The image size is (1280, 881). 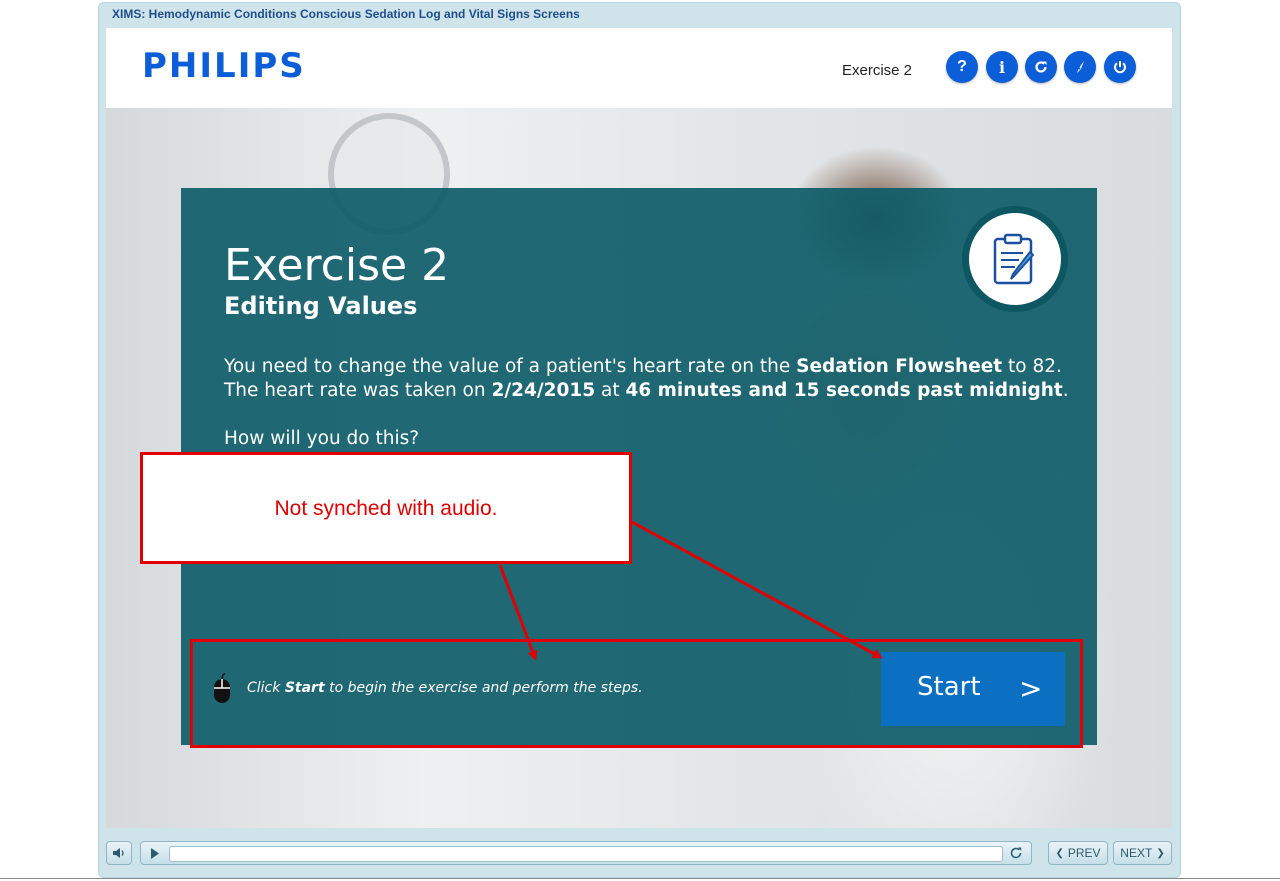 I want to click on speaker-icon, so click(x=118, y=853).